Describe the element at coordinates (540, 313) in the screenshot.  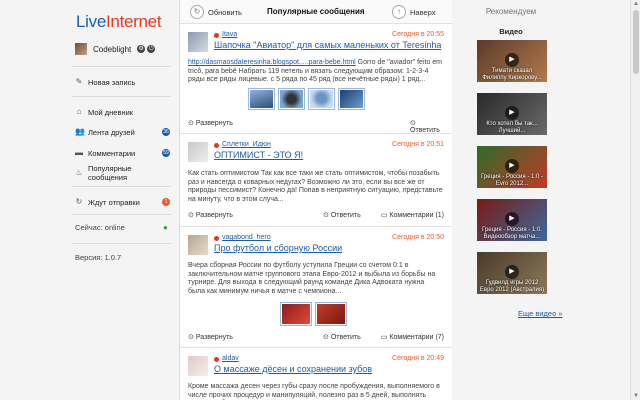
I see `more-videos-link: Еще видео »` at that location.